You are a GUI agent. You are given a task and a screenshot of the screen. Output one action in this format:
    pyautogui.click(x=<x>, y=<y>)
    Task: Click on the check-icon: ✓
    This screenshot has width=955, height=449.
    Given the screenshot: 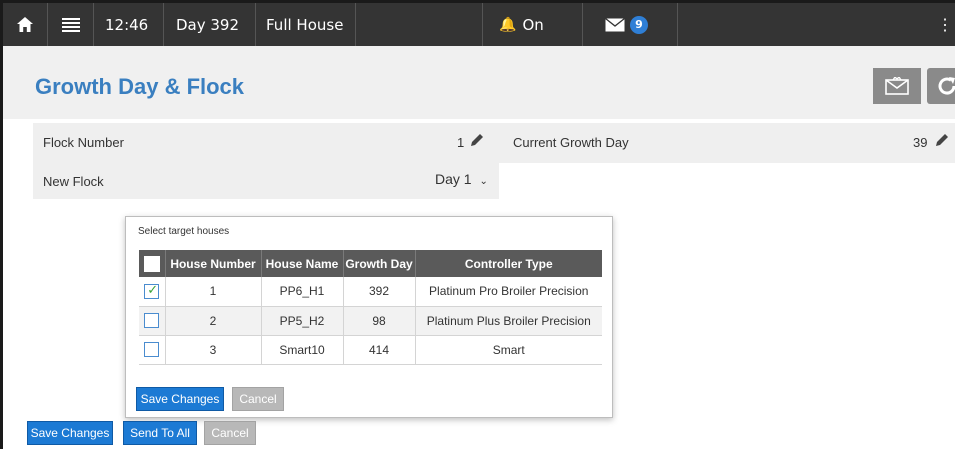 What is the action you would take?
    pyautogui.click(x=153, y=289)
    